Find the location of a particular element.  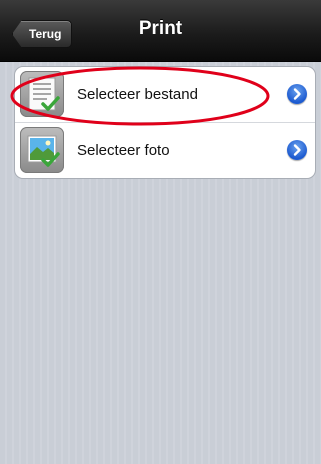

page-title: Print is located at coordinates (160, 28).